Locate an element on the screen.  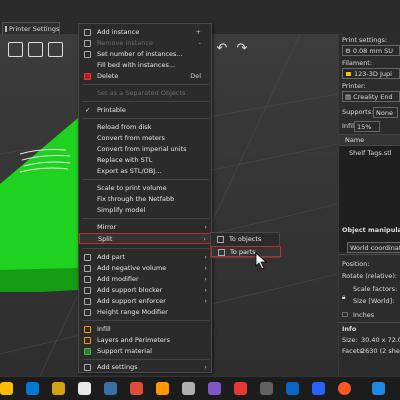
object-manipulation-label: Object manipulati is located at coordinates (371, 230).